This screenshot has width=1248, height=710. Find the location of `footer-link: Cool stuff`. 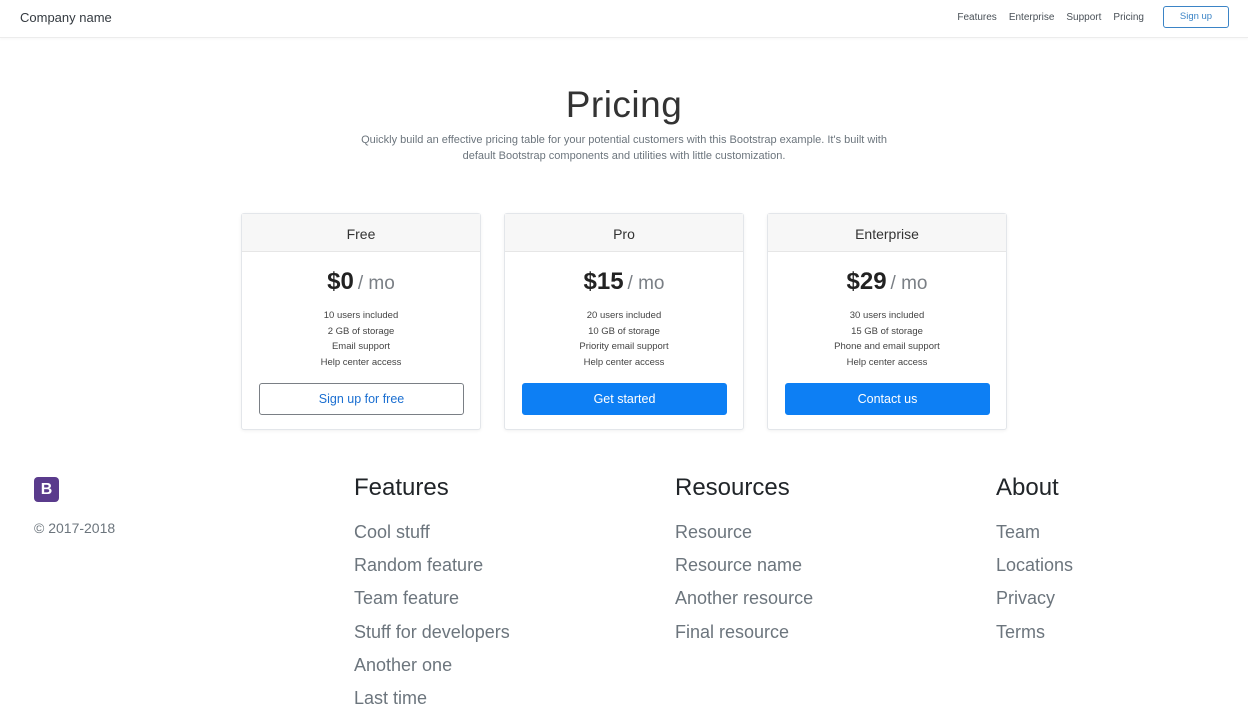

footer-link: Cool stuff is located at coordinates (432, 532).